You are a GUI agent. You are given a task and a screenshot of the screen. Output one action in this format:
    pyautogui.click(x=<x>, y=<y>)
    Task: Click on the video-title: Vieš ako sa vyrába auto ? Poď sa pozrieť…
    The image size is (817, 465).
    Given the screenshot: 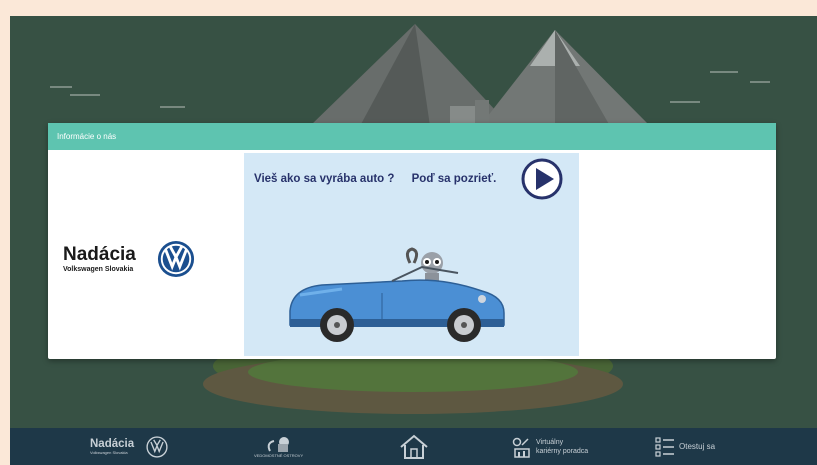 What is the action you would take?
    pyautogui.click(x=382, y=179)
    